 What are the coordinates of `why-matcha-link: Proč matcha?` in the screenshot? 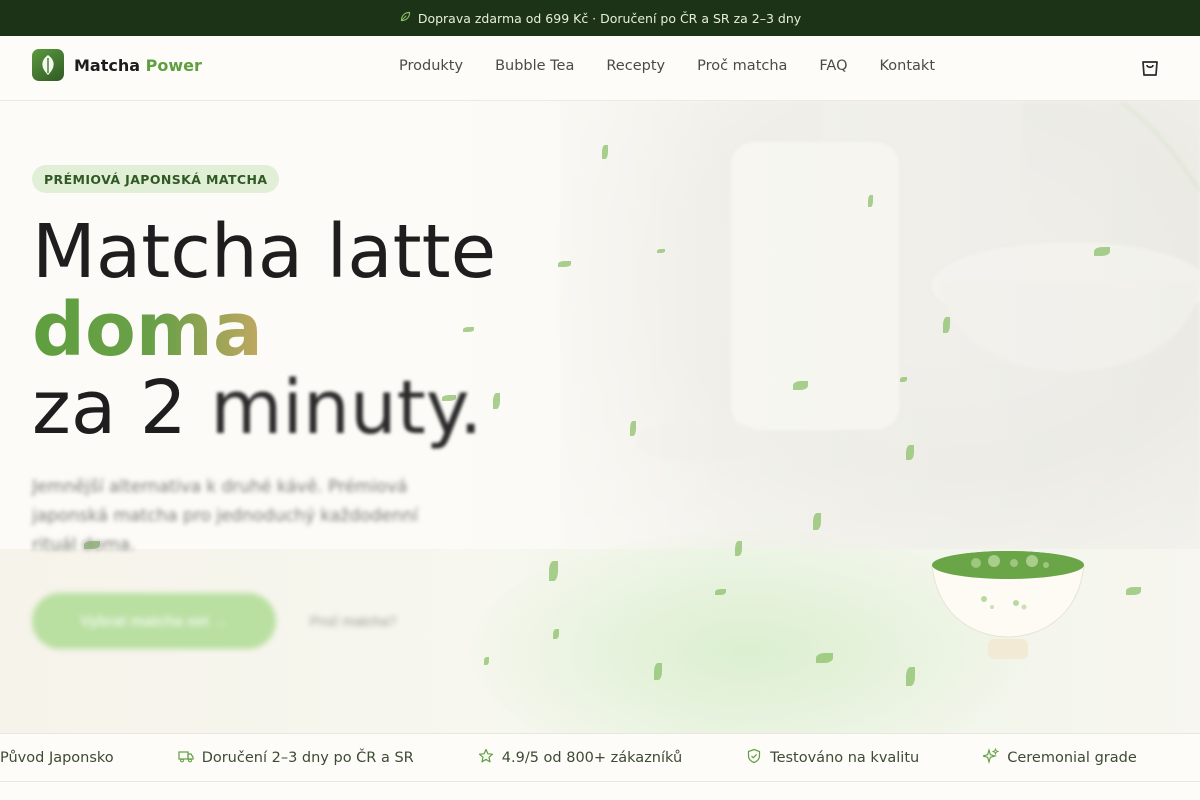 It's located at (353, 621).